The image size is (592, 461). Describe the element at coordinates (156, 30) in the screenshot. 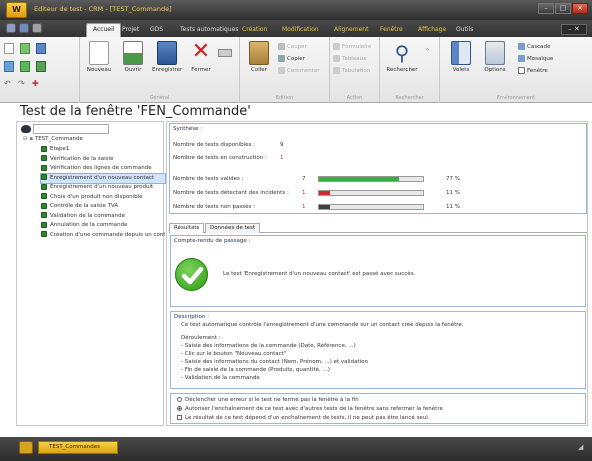

I see `tab-gds: GDS` at that location.